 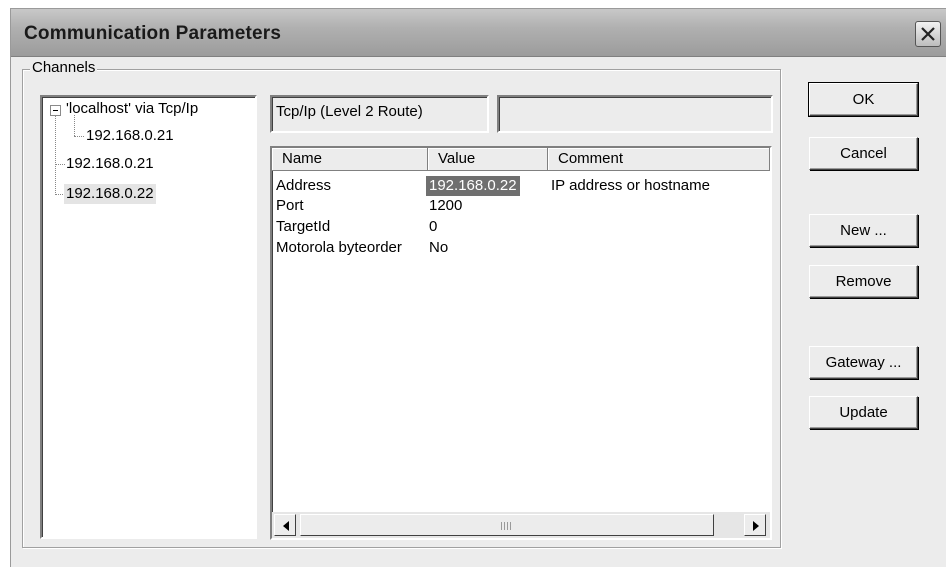 I want to click on driver-name-text: Tcp/Ip (Level 2 Route), so click(x=349, y=111).